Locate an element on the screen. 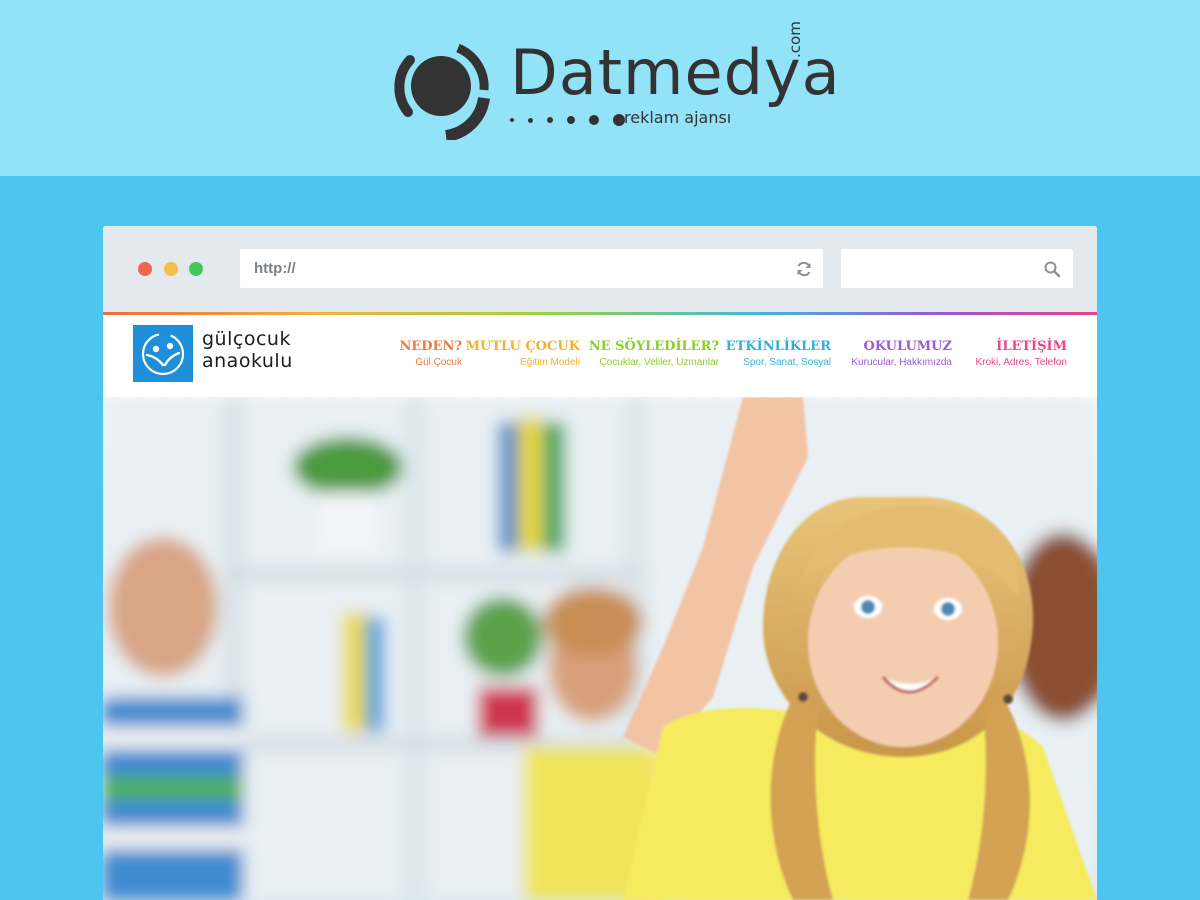 This screenshot has width=1200, height=900. site-title: gülçocuk anaokulu is located at coordinates (247, 350).